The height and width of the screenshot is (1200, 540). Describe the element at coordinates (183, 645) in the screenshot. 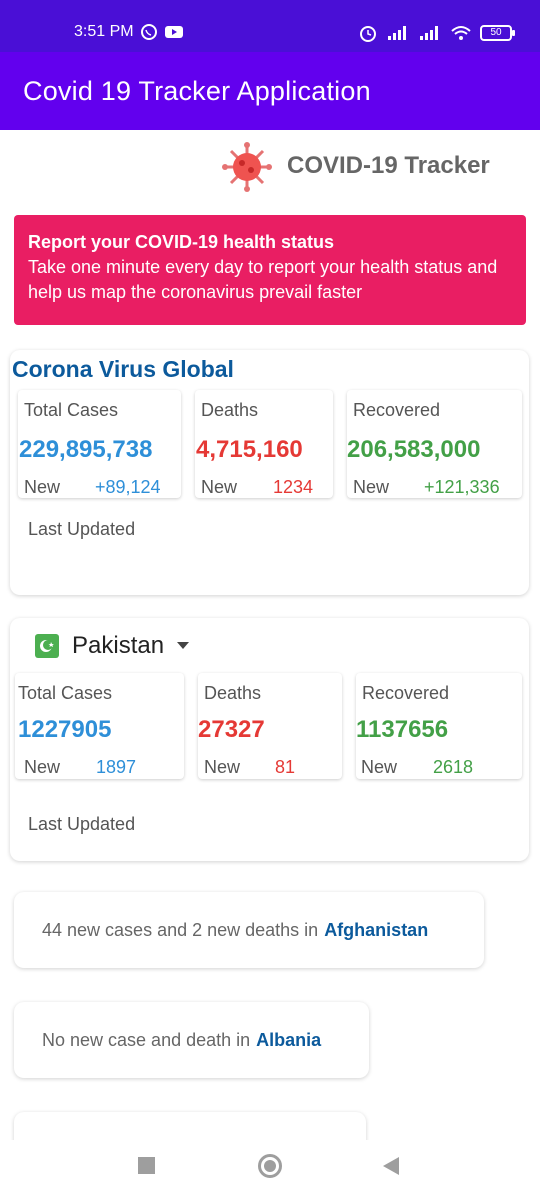

I see `chevron-down-icon` at that location.